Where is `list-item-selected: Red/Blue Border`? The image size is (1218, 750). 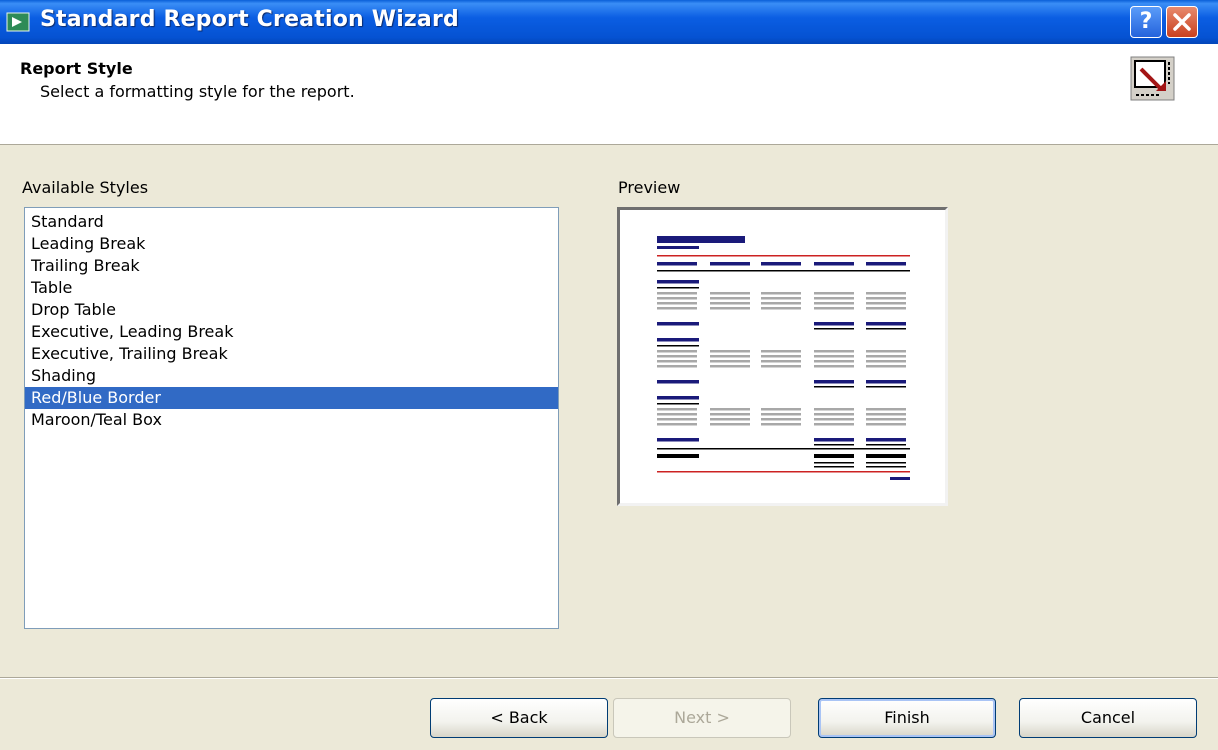
list-item-selected: Red/Blue Border is located at coordinates (291, 398).